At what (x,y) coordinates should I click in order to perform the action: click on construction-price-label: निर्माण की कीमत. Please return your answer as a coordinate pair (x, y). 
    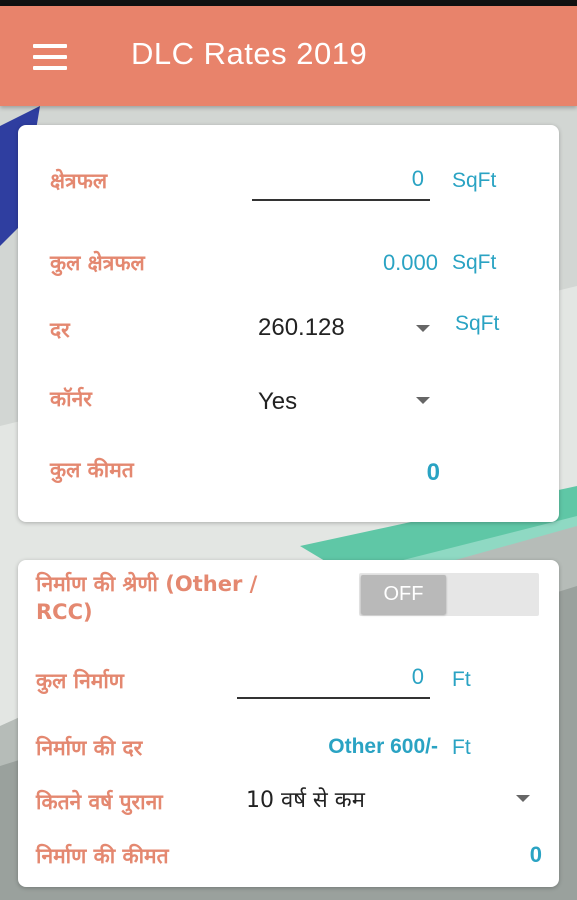
    Looking at the image, I should click on (102, 856).